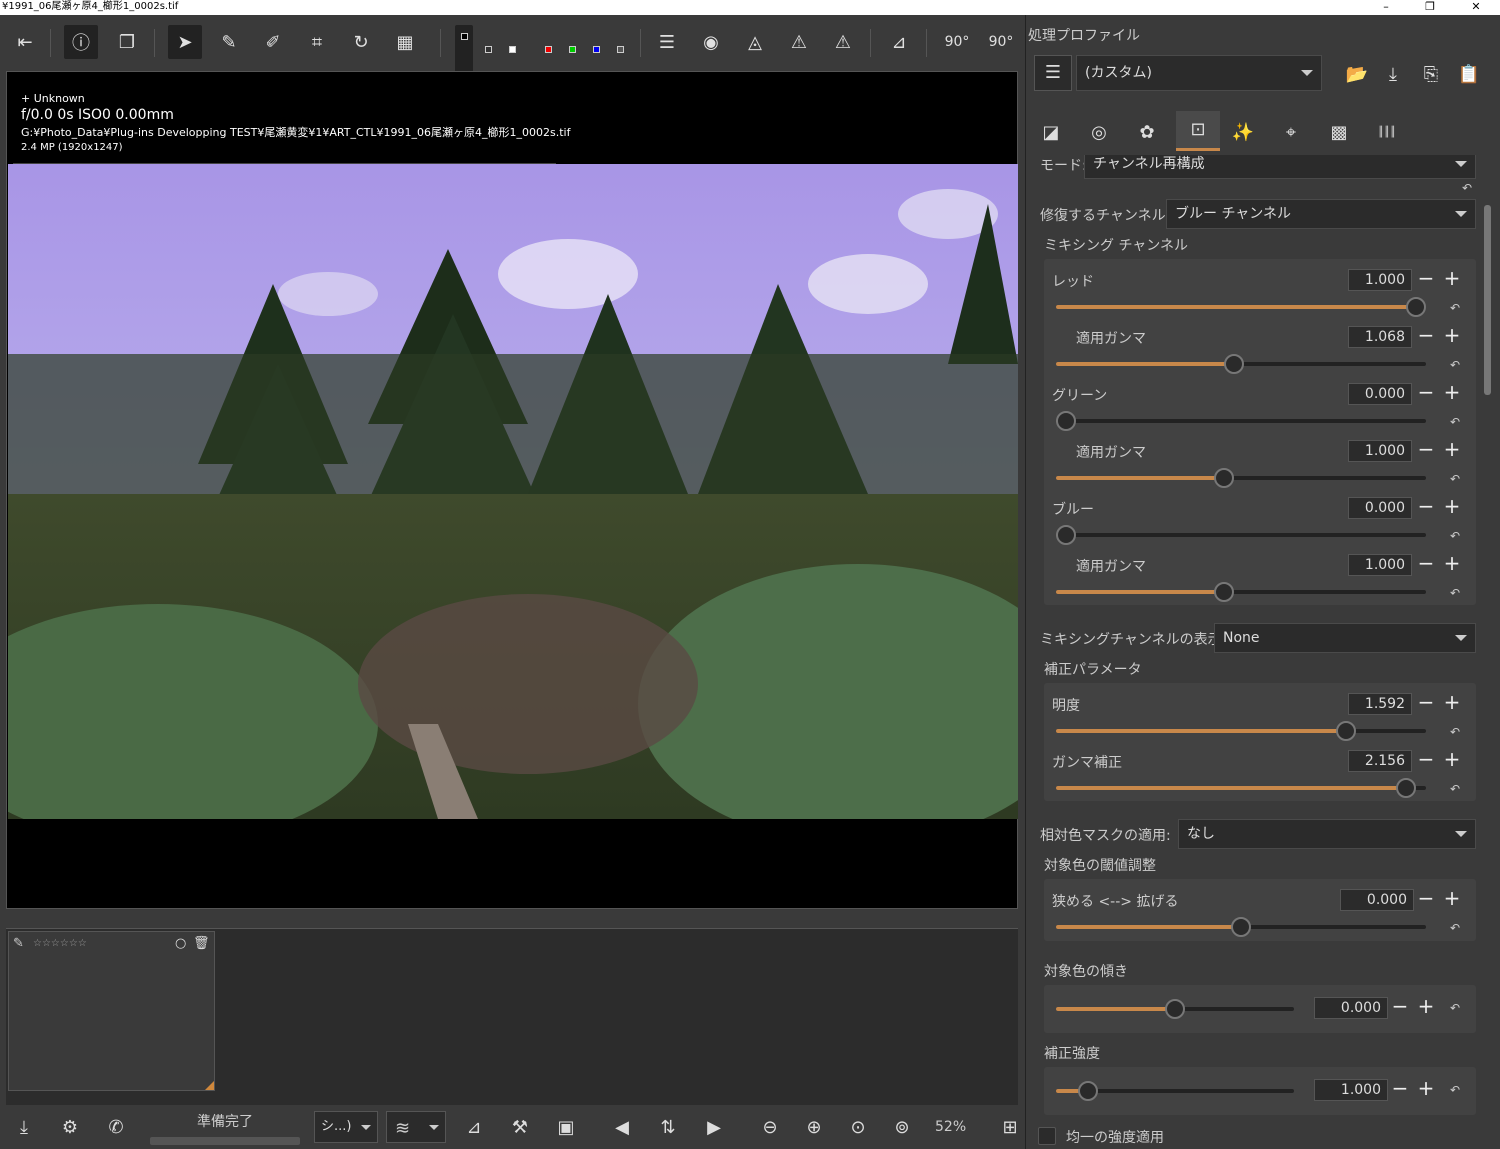 This screenshot has height=1149, width=1500. I want to click on preview-mode-bw, so click(512, 49).